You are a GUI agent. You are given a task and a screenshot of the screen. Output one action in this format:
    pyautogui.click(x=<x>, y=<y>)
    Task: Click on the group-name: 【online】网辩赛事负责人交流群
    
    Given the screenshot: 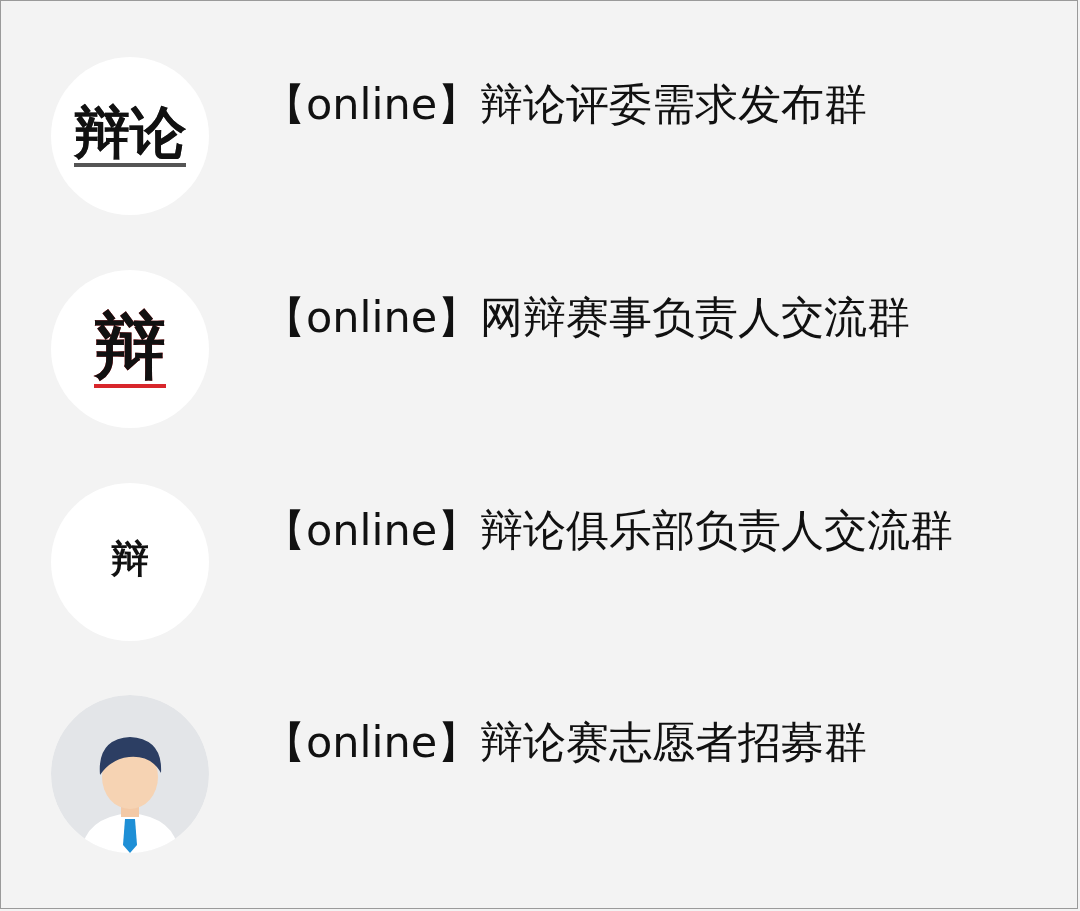 What is the action you would take?
    pyautogui.click(x=587, y=317)
    